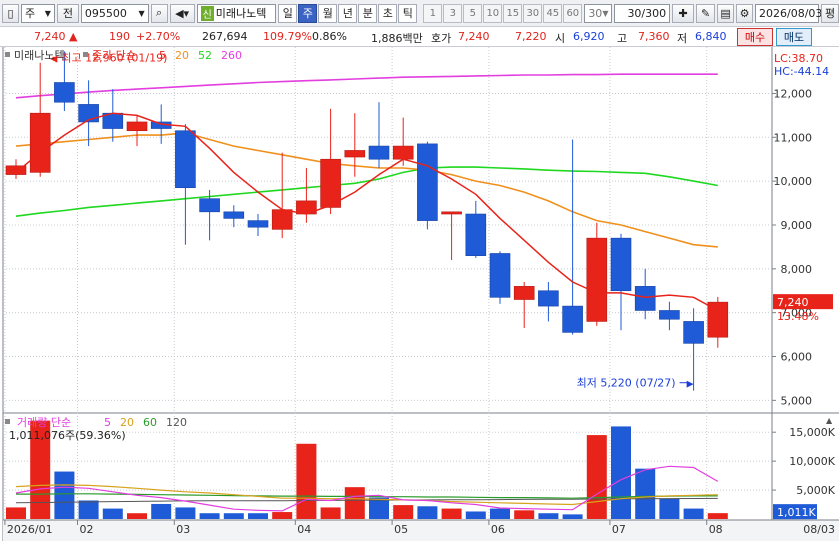 This screenshot has width=839, height=544. What do you see at coordinates (793, 93) in the screenshot?
I see `price-tick-label: 12,000` at bounding box center [793, 93].